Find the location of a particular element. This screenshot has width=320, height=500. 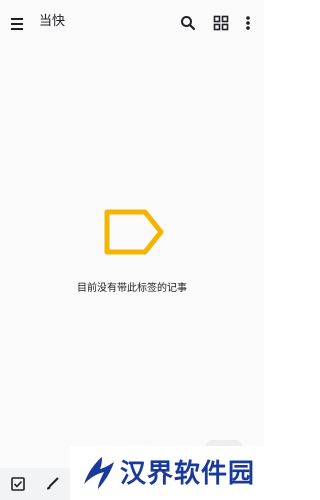

watermark: 汉界软件园 is located at coordinates (167, 473).